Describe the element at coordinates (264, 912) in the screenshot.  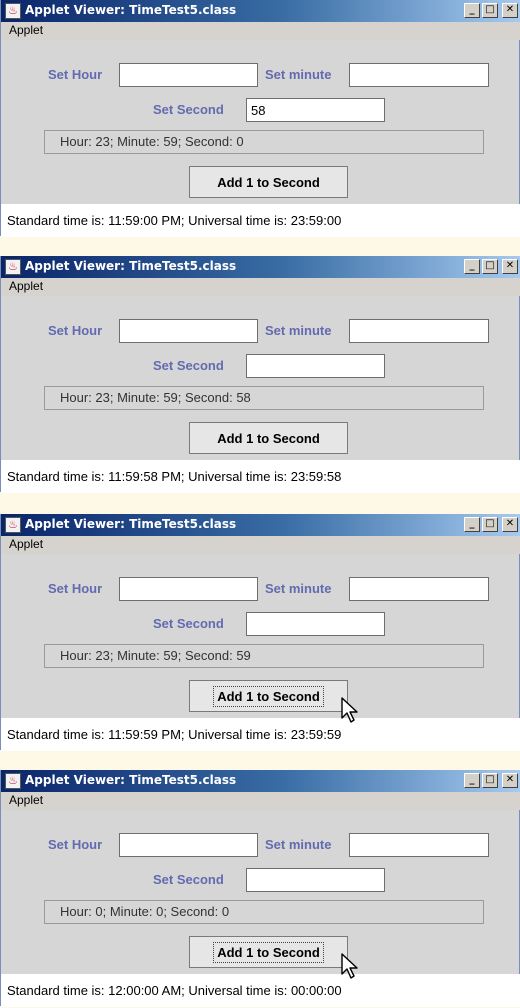
I see `time-output-field: Hour: 0; Minute: 0; Second: 0` at that location.